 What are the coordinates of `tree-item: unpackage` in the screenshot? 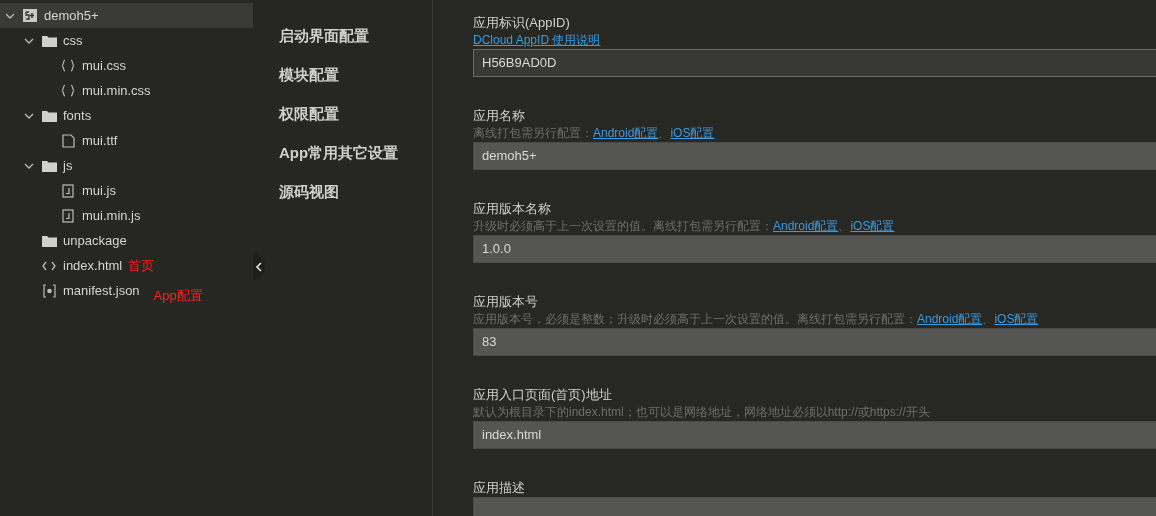 It's located at (126, 240).